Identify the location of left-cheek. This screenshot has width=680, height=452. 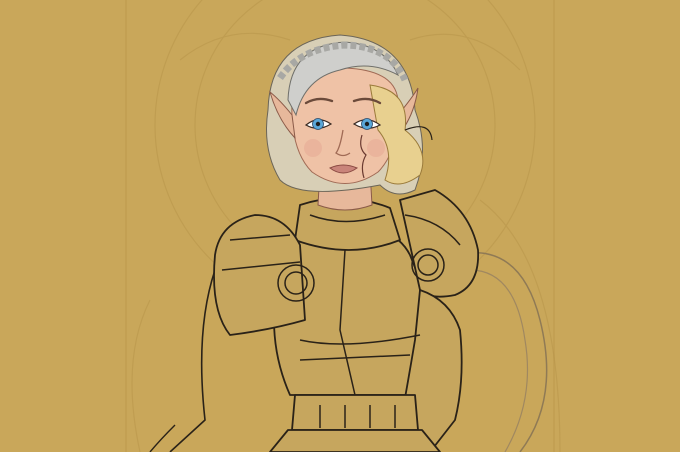
(313, 148).